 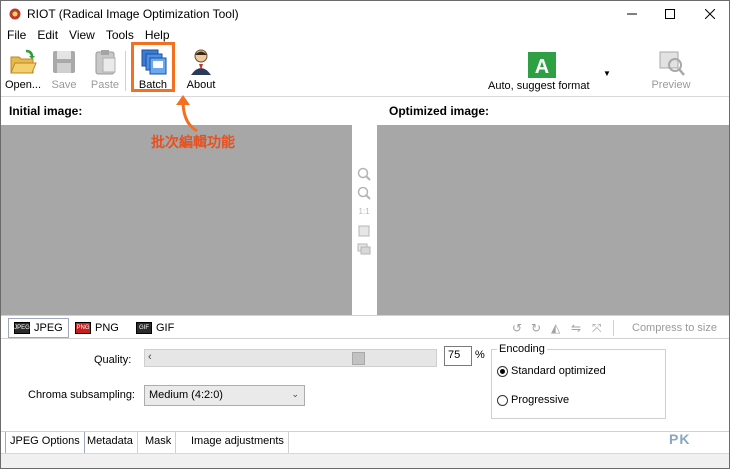 What do you see at coordinates (64, 62) in the screenshot?
I see `save-disk-icon` at bounding box center [64, 62].